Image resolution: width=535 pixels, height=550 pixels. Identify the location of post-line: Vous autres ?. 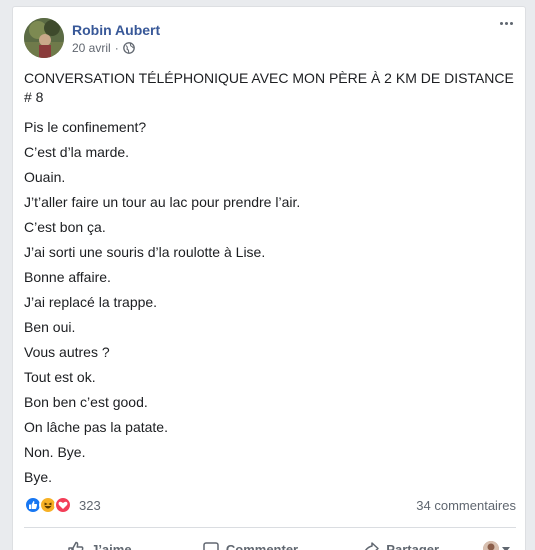
(67, 352).